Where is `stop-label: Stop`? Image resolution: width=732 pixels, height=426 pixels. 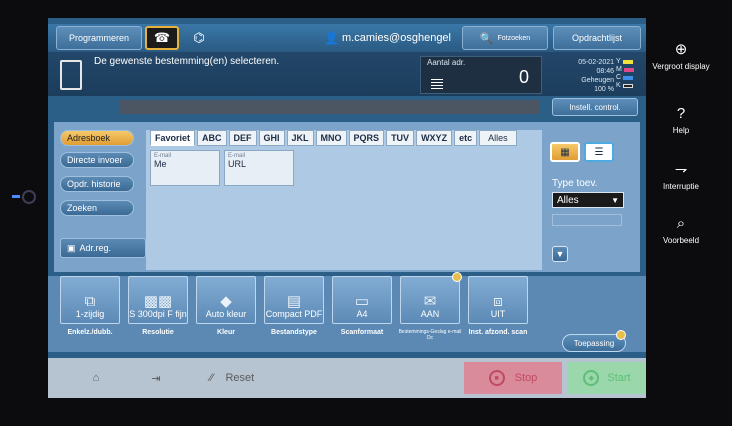
stop-label: Stop is located at coordinates (526, 378).